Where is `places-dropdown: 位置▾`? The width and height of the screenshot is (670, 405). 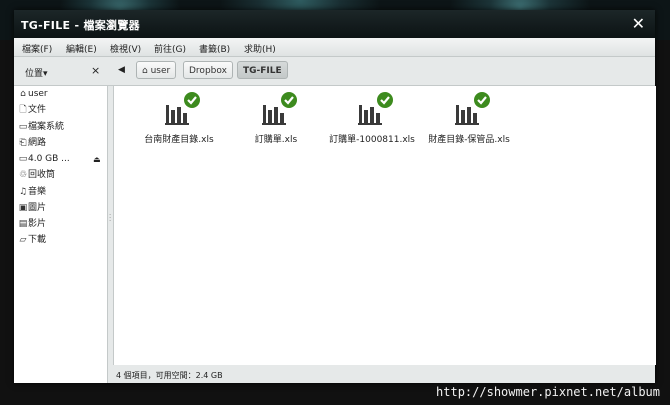 places-dropdown: 位置▾ is located at coordinates (36, 72).